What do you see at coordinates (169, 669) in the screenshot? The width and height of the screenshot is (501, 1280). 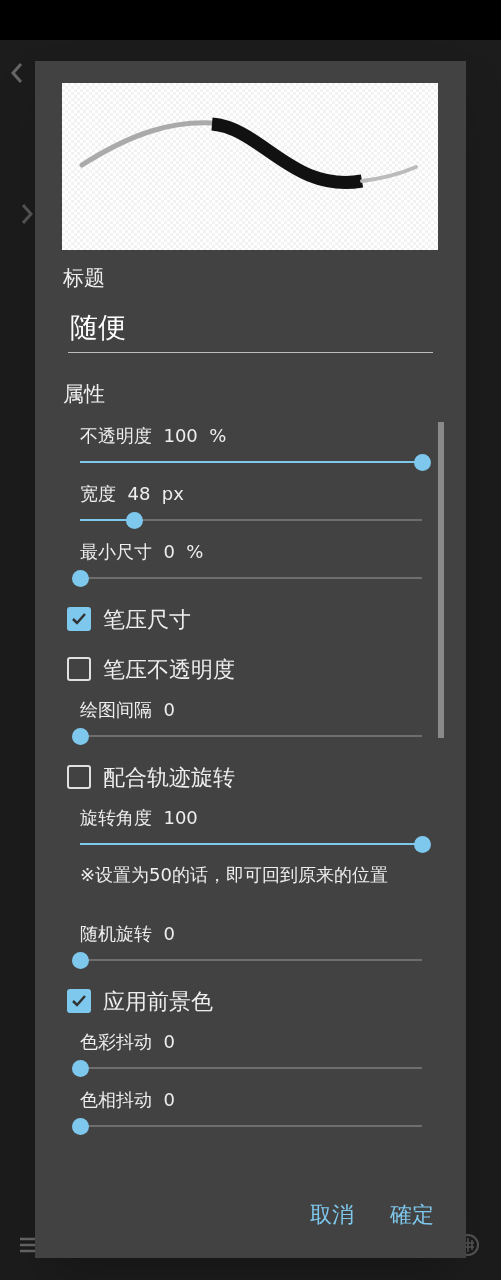 I see `checkbox-label: 笔压不透明度` at bounding box center [169, 669].